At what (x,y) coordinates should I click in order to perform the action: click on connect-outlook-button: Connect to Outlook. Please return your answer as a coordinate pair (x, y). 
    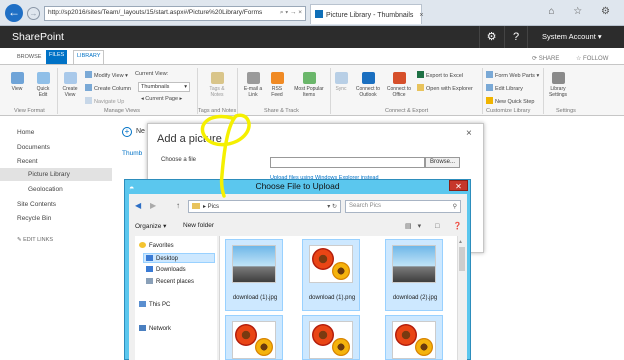
    Looking at the image, I should click on (368, 85).